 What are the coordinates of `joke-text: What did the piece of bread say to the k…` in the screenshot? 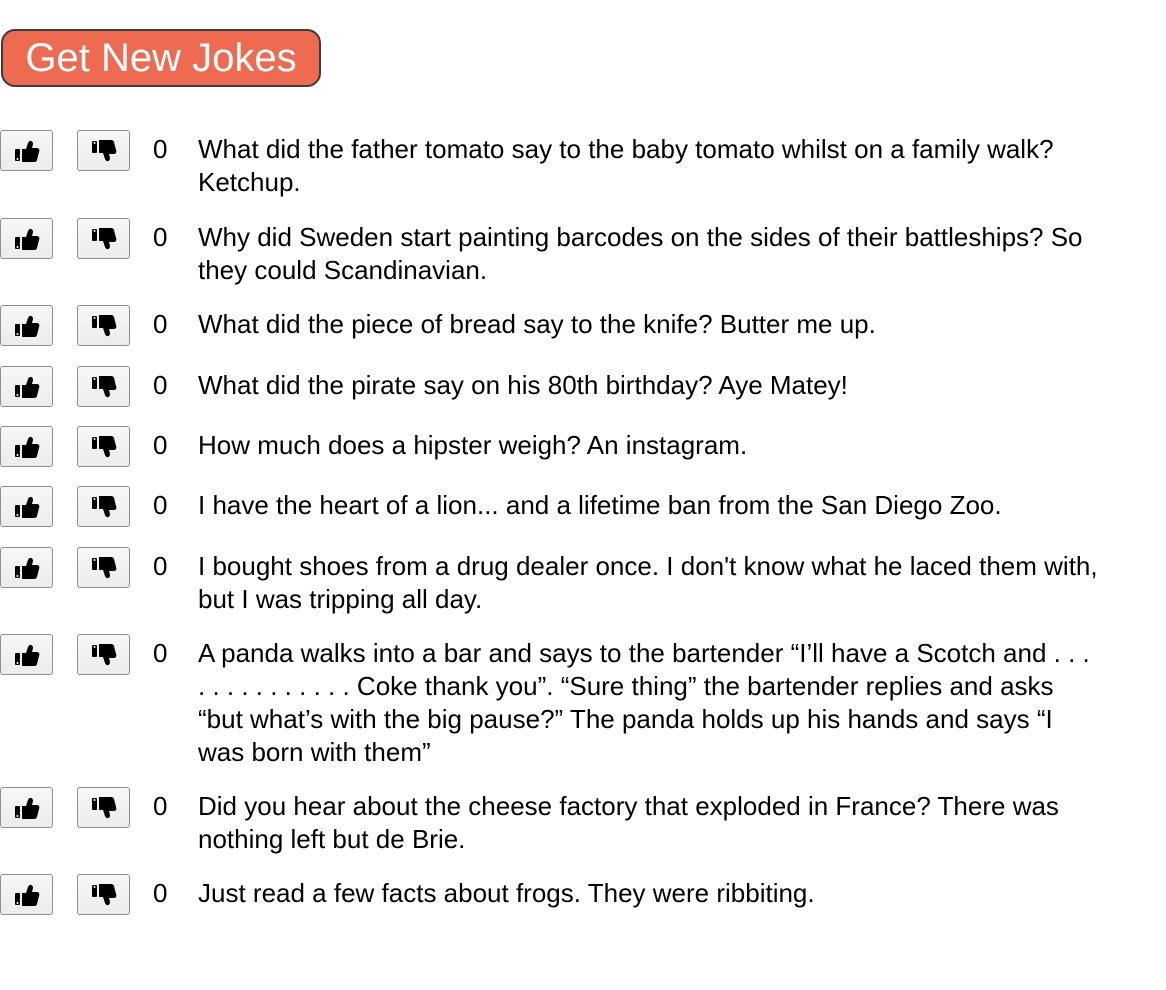 It's located at (537, 324).